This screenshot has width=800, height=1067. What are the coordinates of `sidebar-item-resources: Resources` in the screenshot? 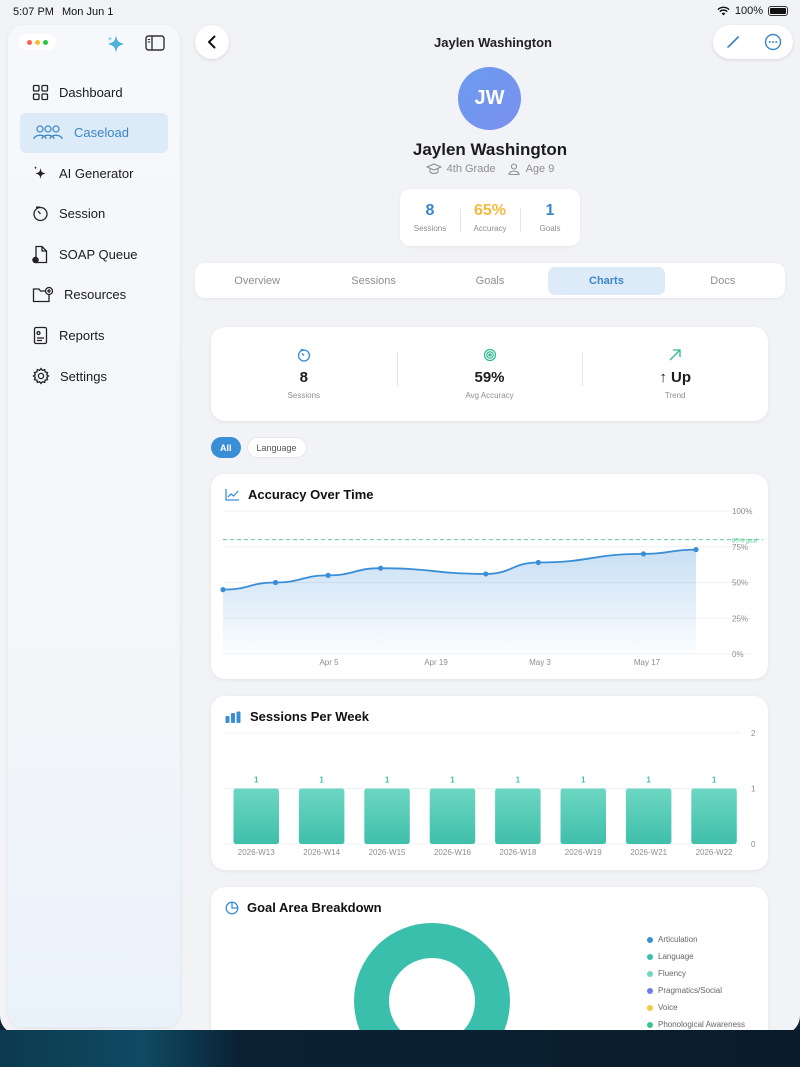 It's located at (94, 295).